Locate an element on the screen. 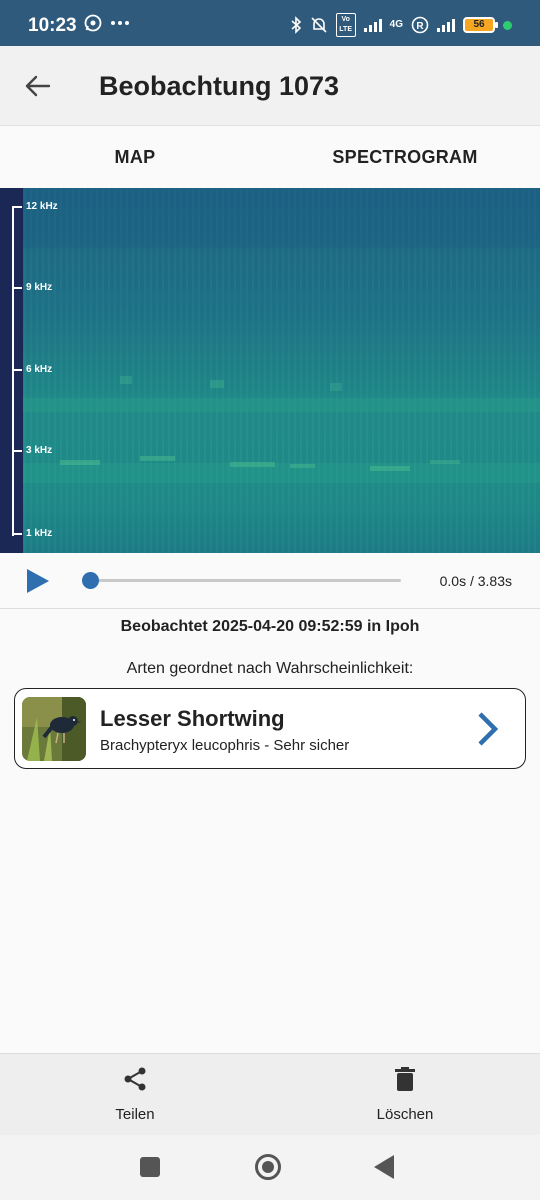  network-type: 4G is located at coordinates (396, 24).